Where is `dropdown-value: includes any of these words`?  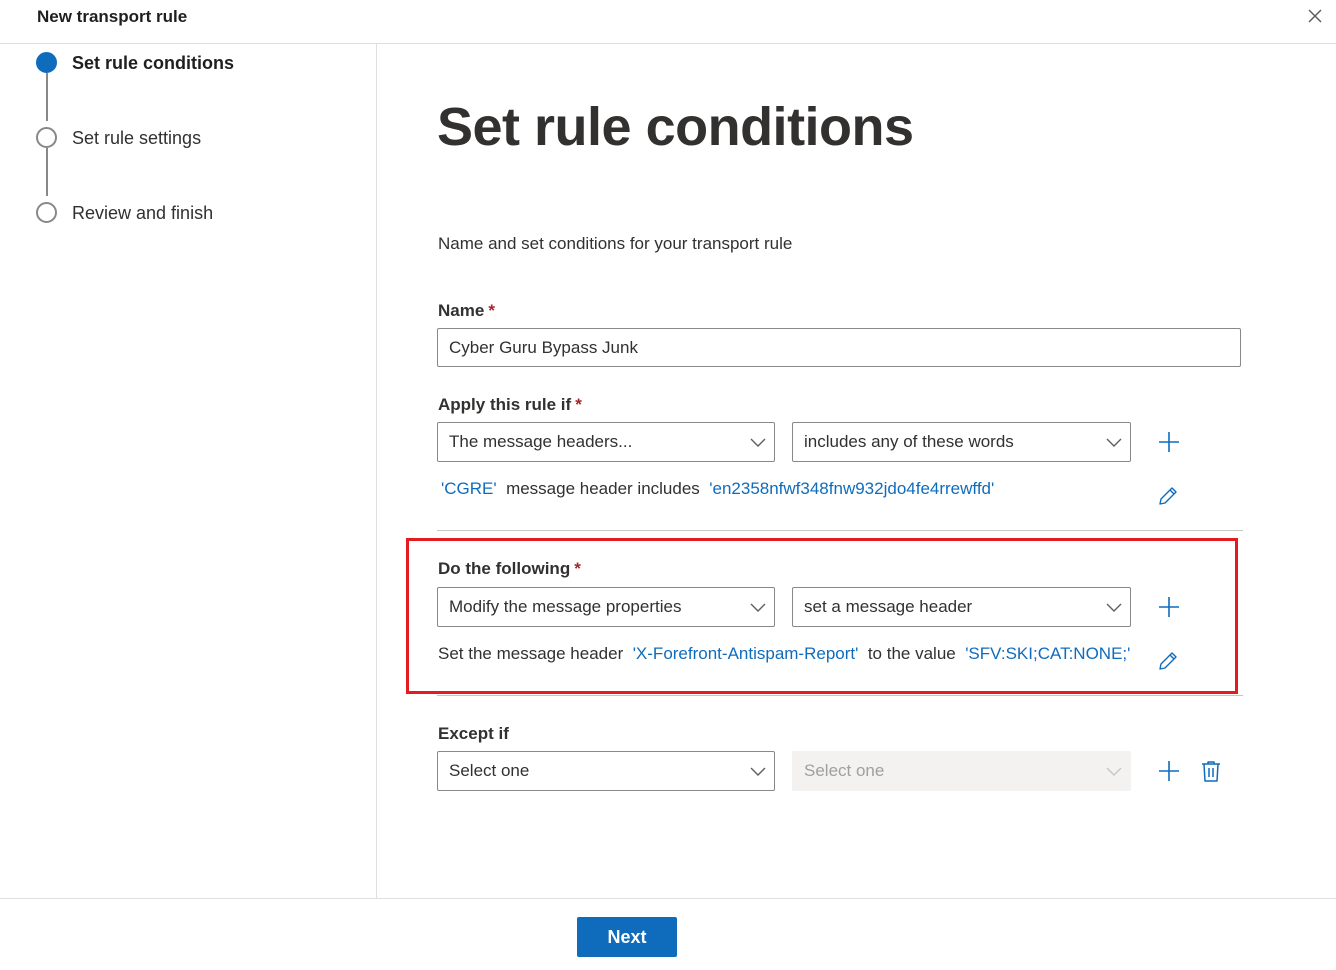 dropdown-value: includes any of these words is located at coordinates (909, 441).